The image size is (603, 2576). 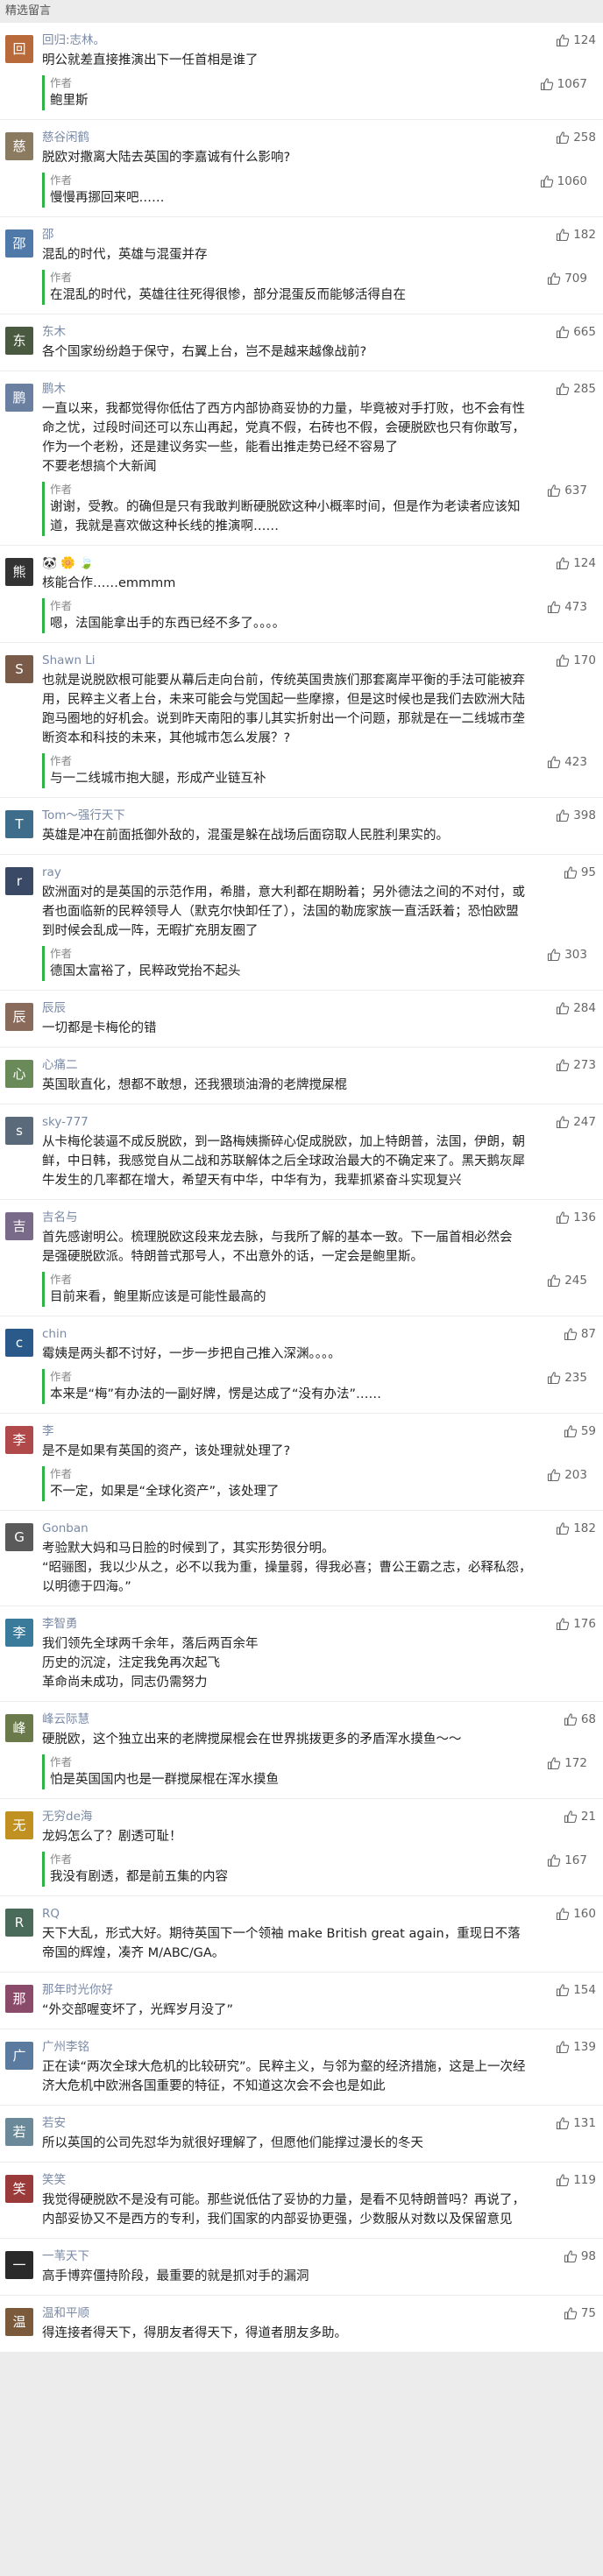 I want to click on like-button: 154, so click(x=576, y=1990).